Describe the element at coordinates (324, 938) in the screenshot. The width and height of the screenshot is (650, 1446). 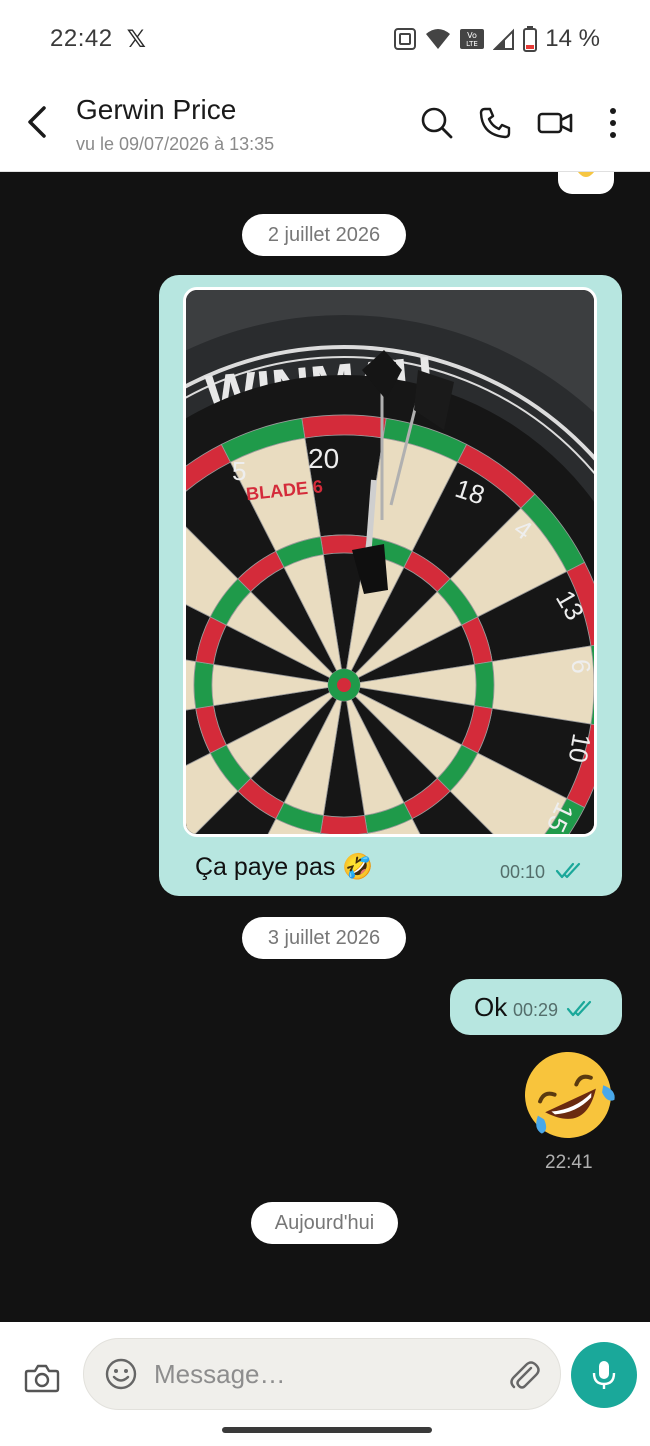
I see `date-separator: 3 juillet 2026` at that location.